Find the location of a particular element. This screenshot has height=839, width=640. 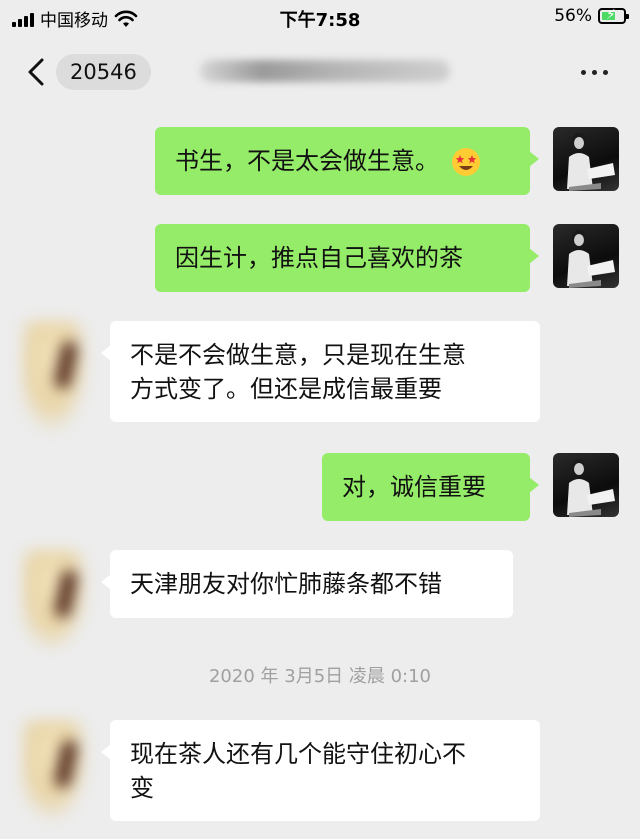

message-text: 因生计，推点自己喜欢的茶 is located at coordinates (319, 258).